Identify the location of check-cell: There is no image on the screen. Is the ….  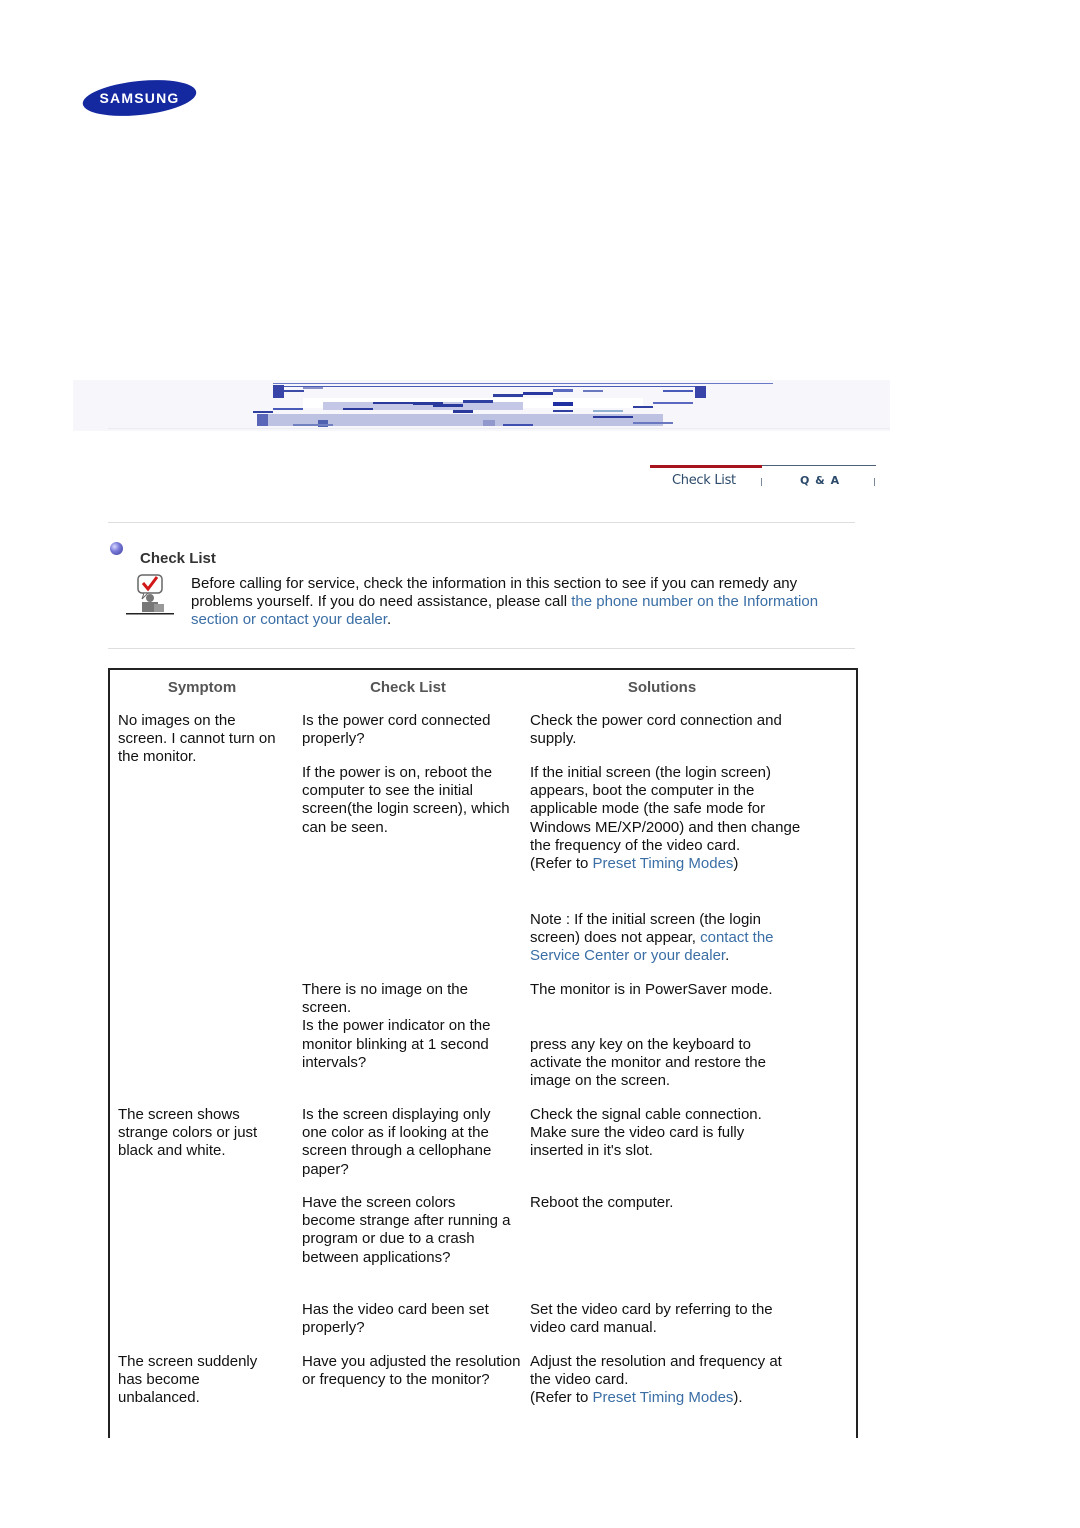
(409, 1026).